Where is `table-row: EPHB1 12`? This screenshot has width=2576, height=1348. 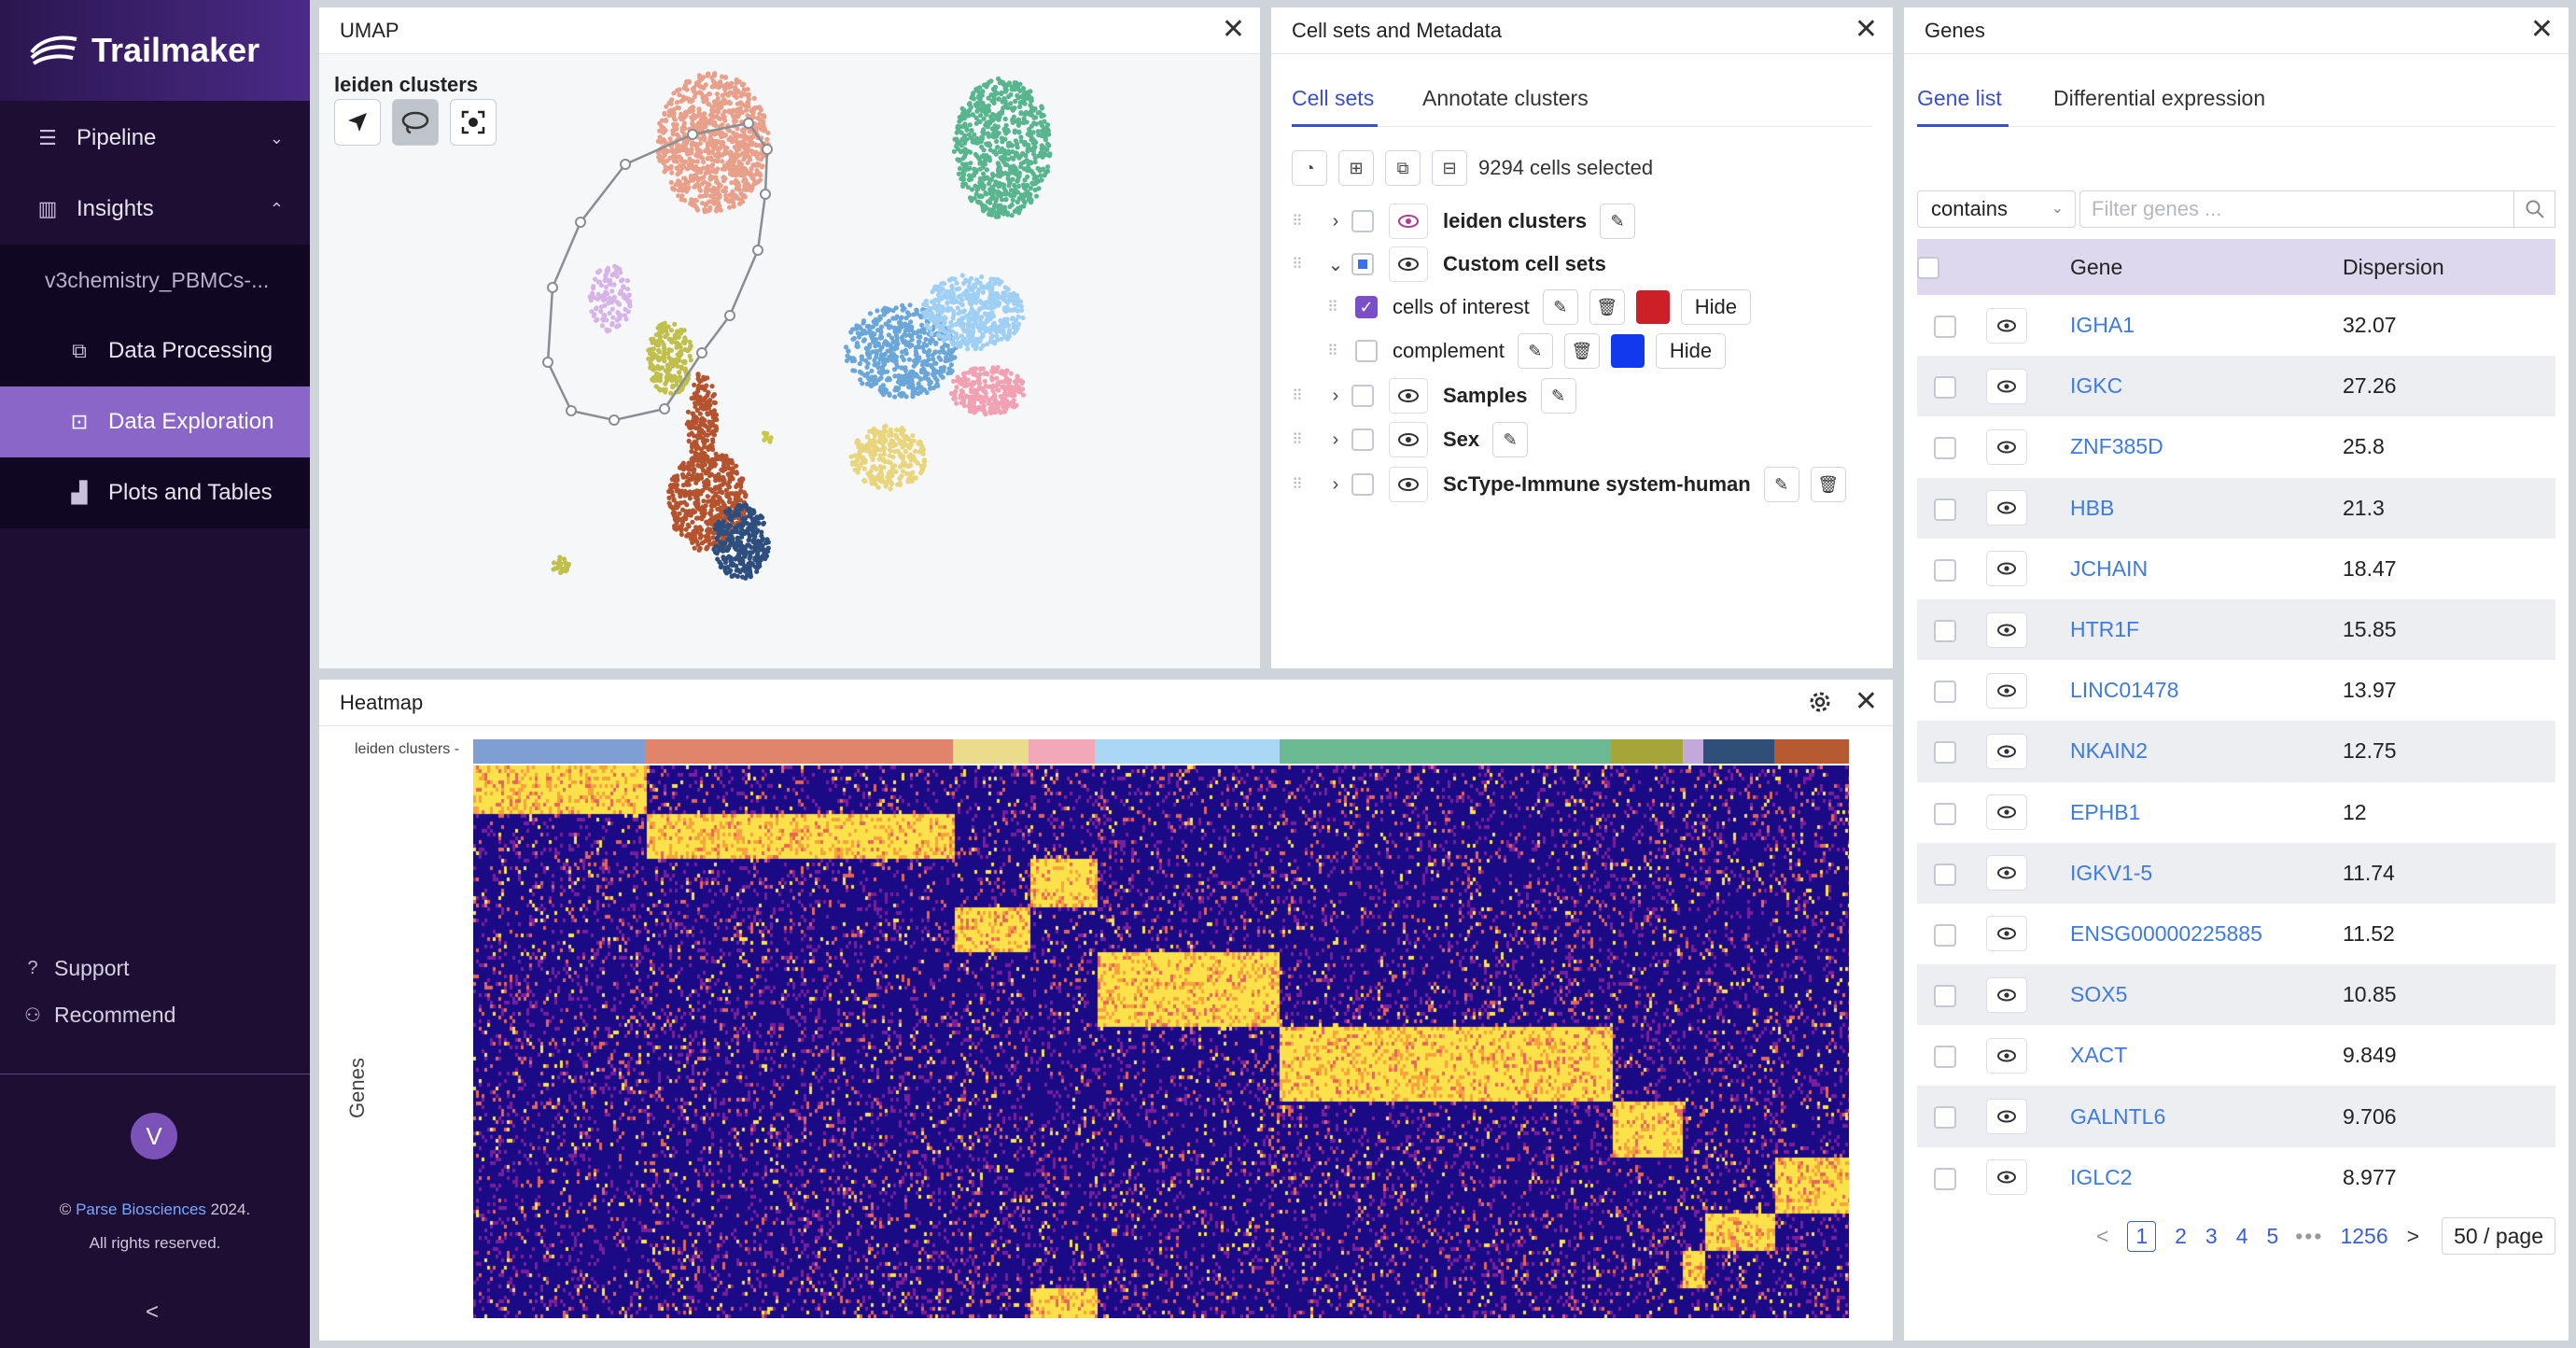
table-row: EPHB1 12 is located at coordinates (2236, 812).